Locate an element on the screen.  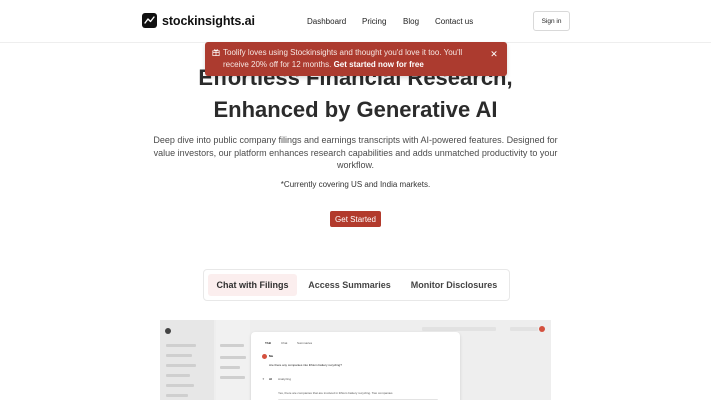
preview-avatar is located at coordinates (542, 329).